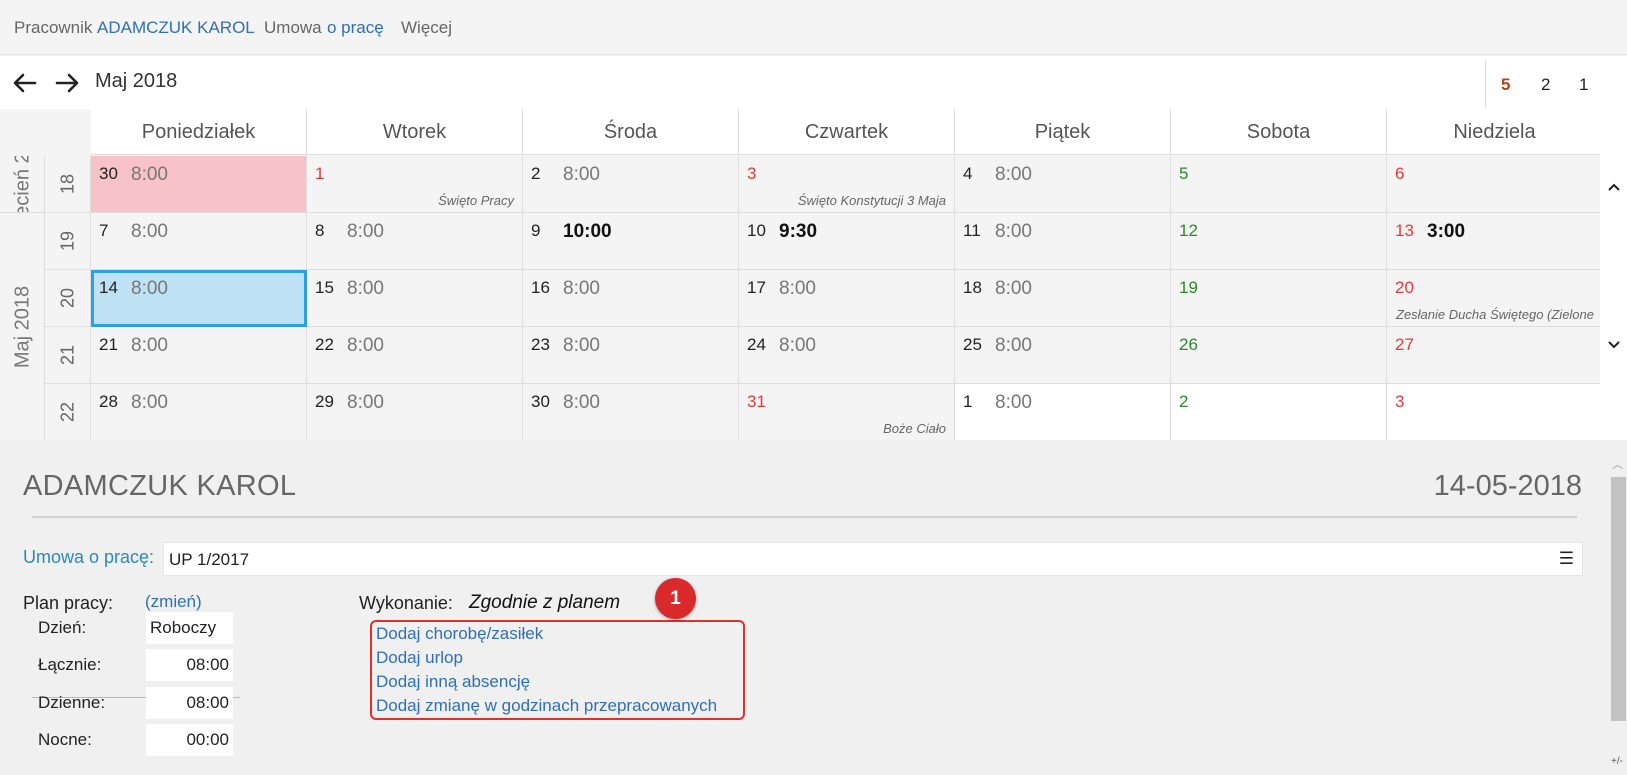  What do you see at coordinates (1583, 85) in the screenshot?
I see `view-option-1: 1` at bounding box center [1583, 85].